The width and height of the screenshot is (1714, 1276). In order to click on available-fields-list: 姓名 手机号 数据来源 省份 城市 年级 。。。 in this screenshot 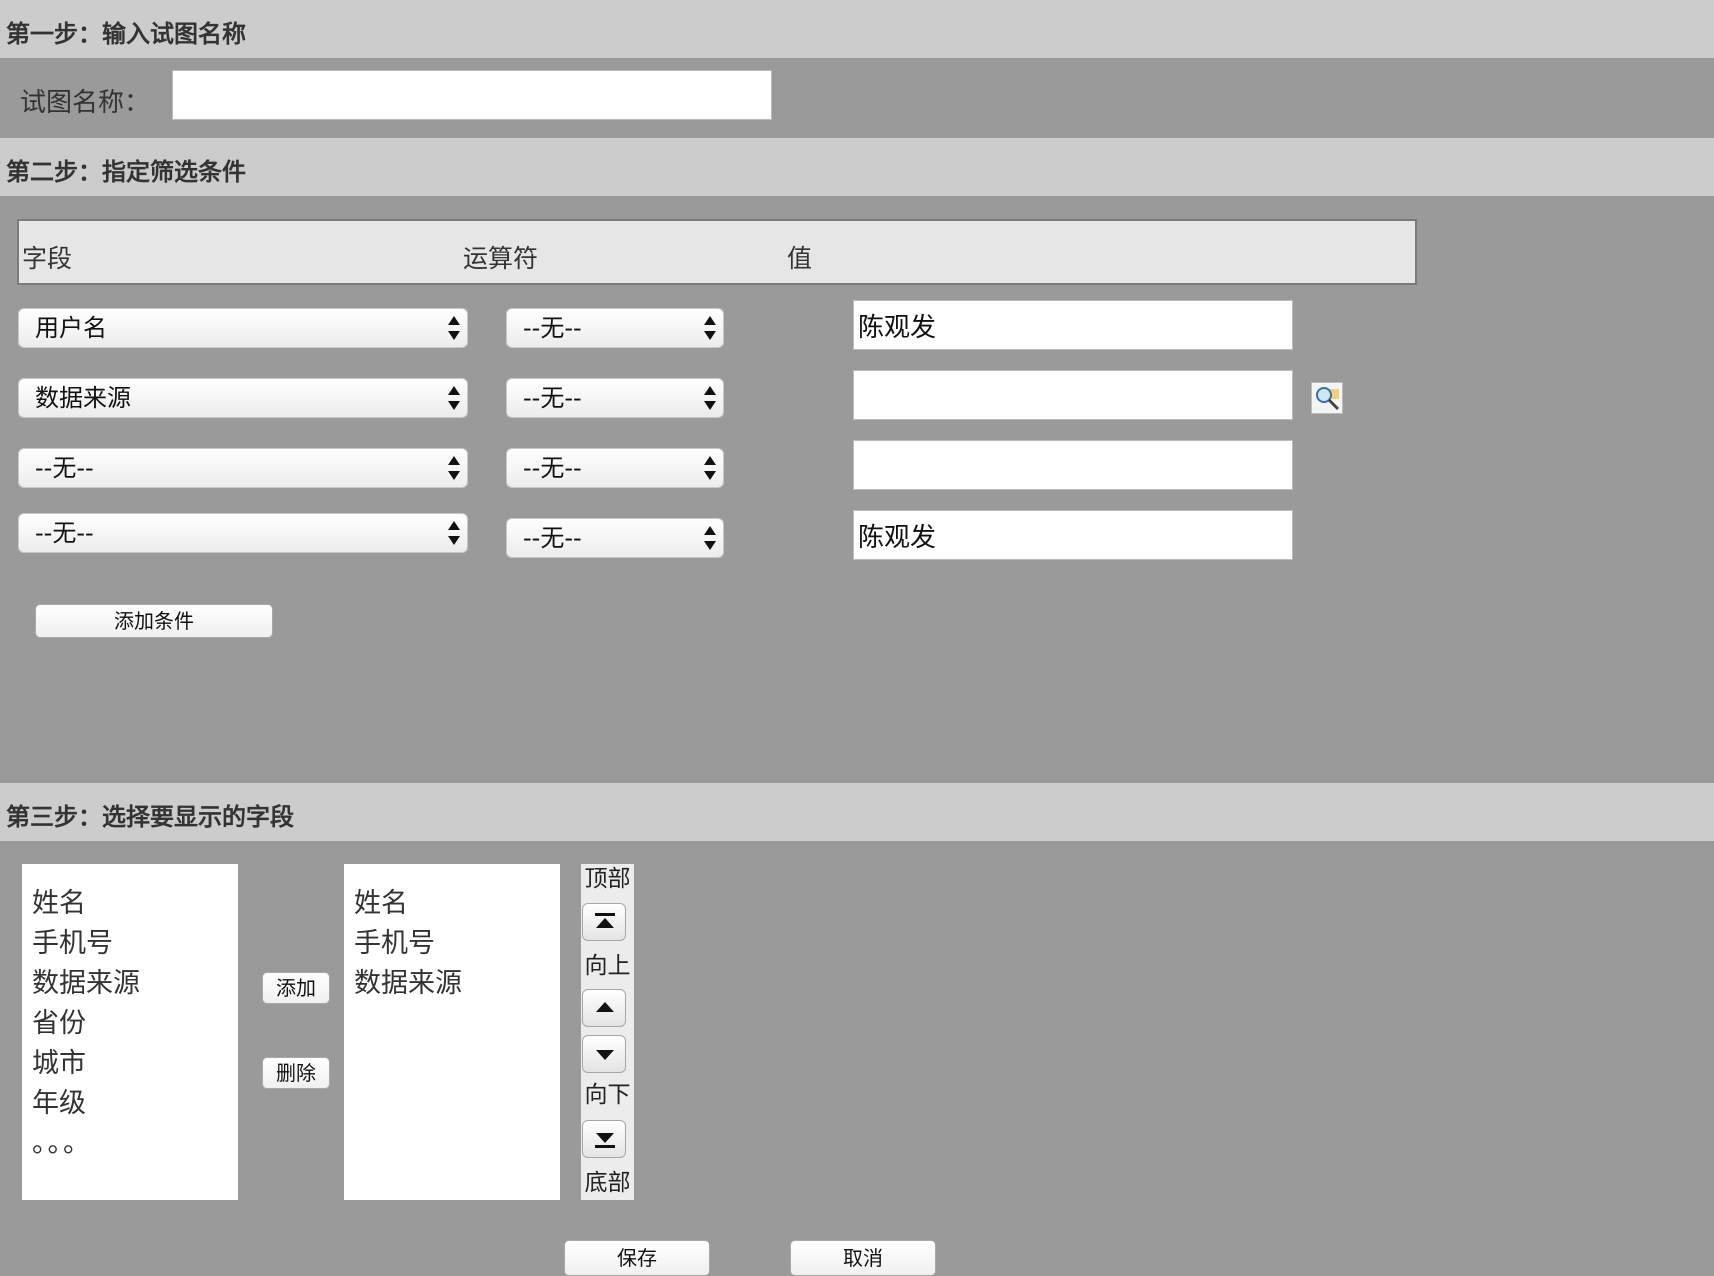, I will do `click(130, 1032)`.